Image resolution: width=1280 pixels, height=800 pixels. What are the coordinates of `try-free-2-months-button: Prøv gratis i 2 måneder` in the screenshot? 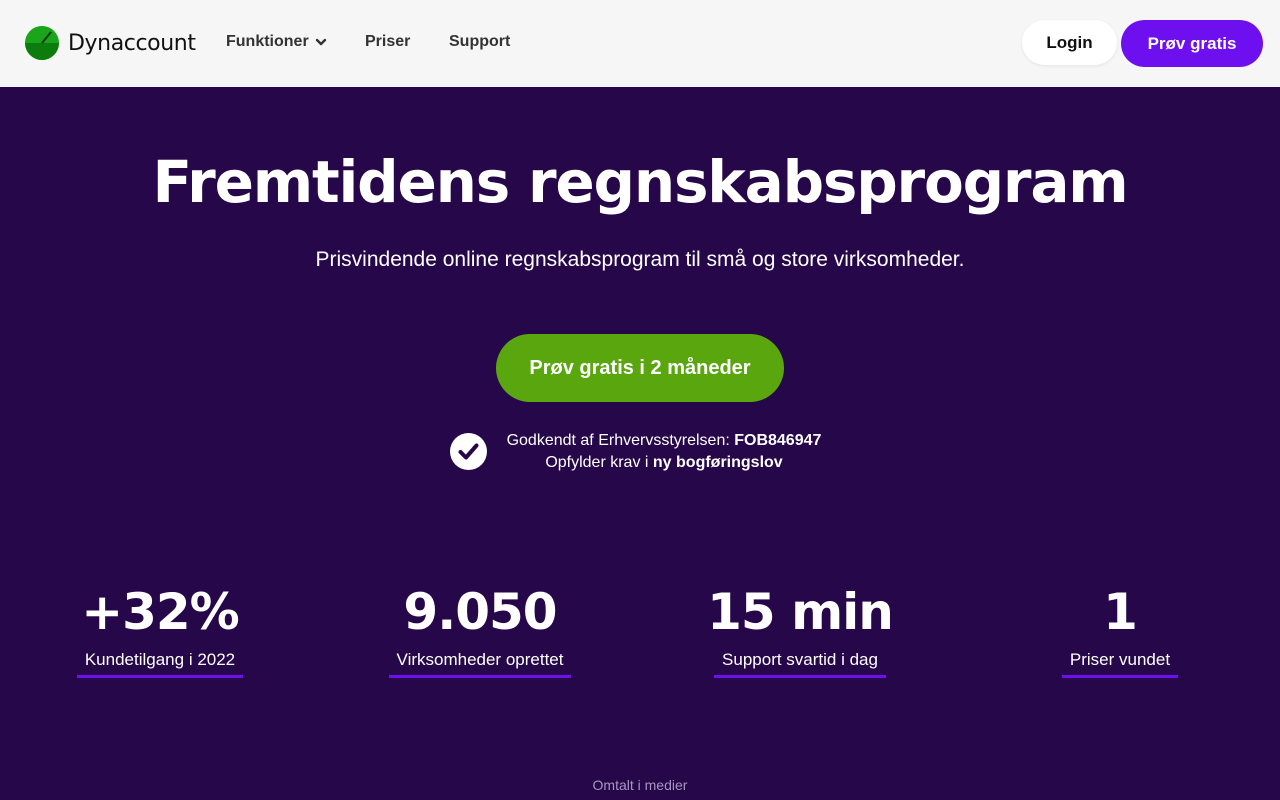 It's located at (640, 368).